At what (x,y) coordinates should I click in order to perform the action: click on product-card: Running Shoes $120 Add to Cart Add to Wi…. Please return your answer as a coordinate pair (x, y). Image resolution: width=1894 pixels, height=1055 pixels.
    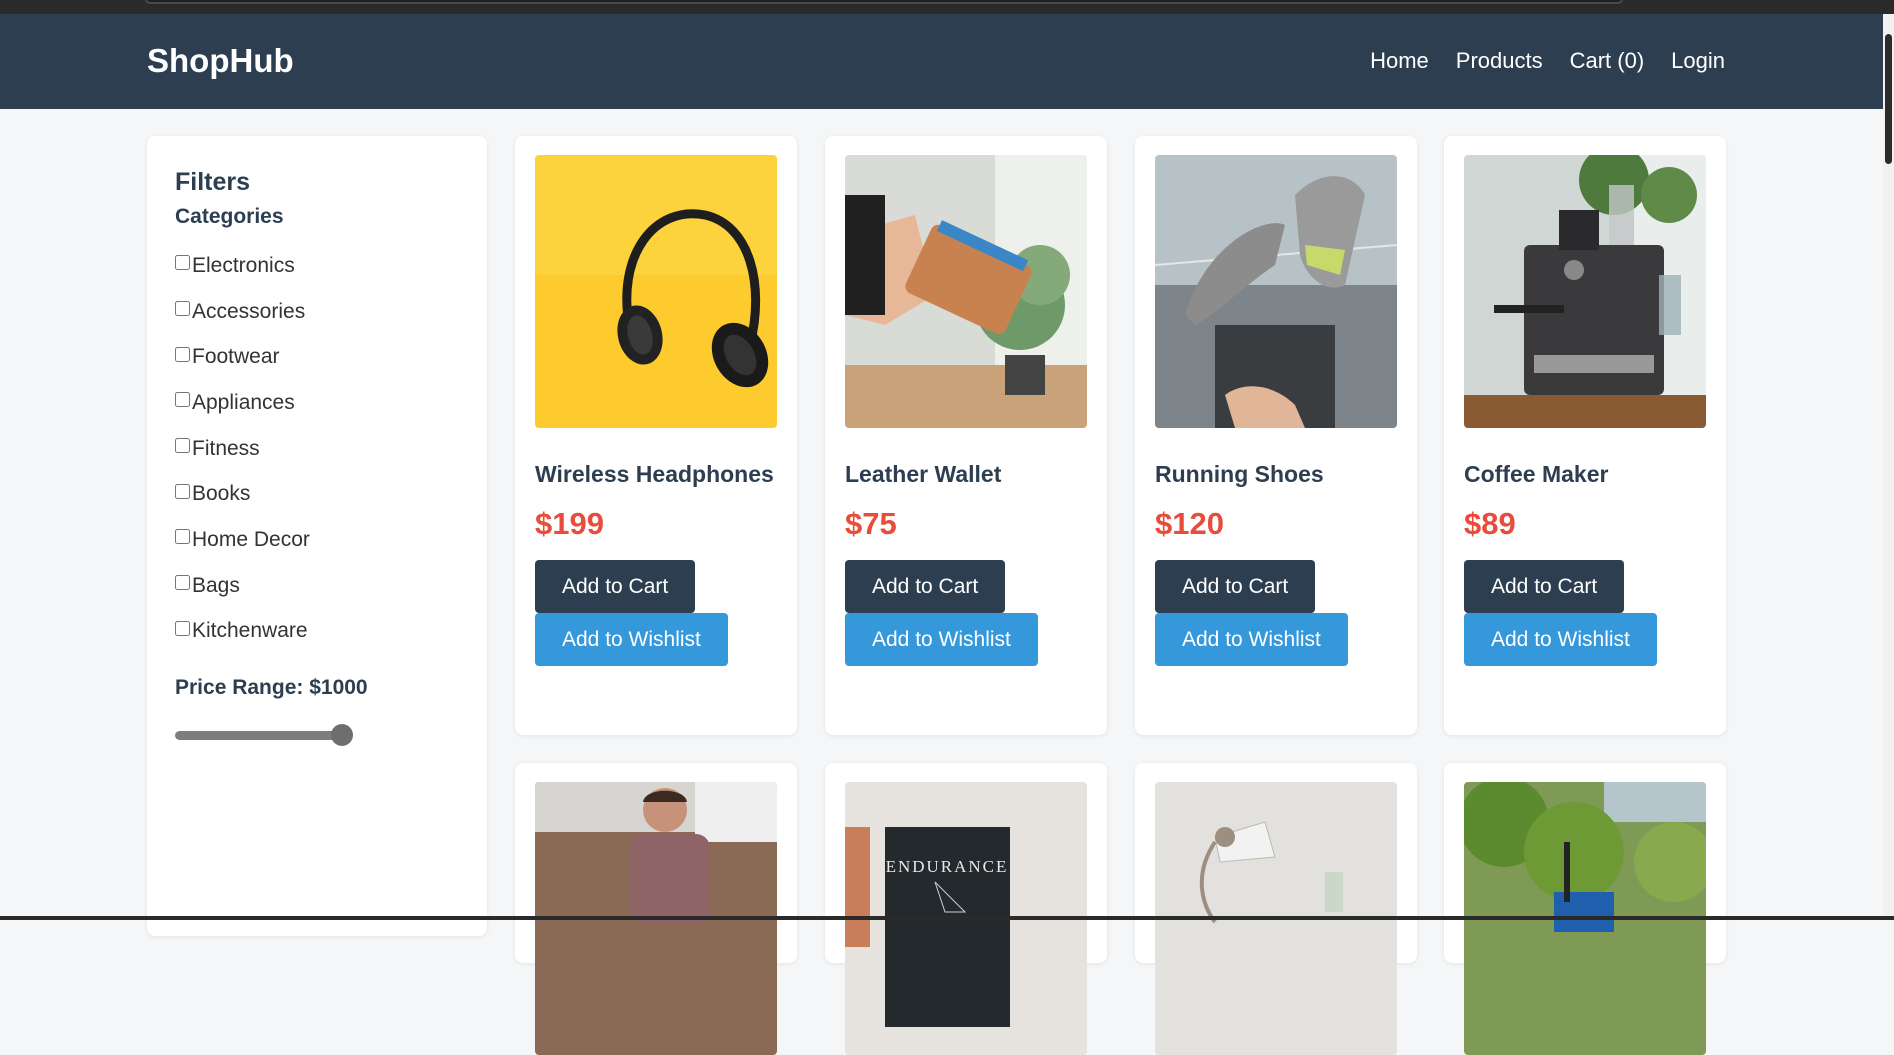
    Looking at the image, I should click on (1276, 435).